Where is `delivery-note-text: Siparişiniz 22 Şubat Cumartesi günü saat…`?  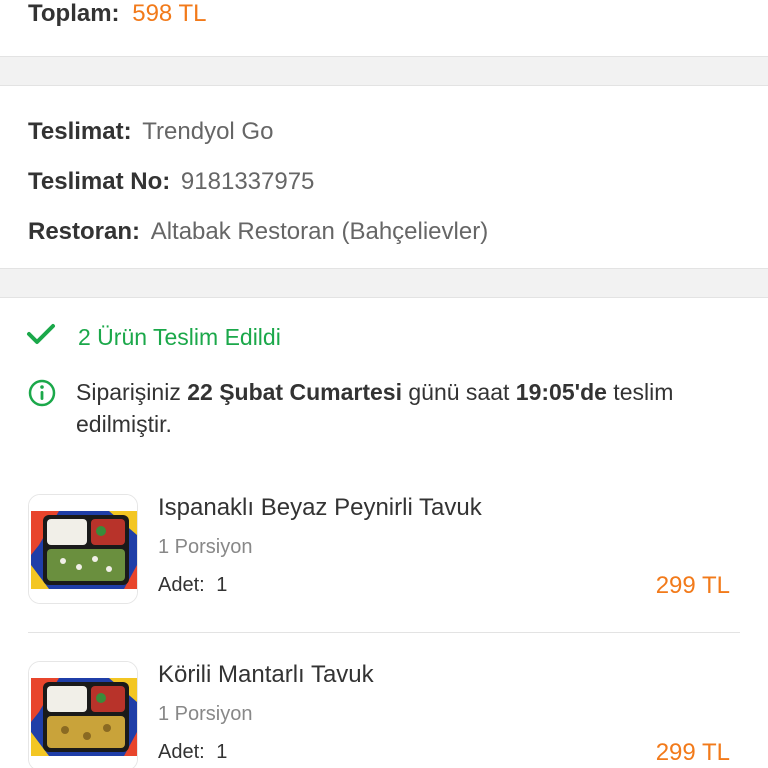
delivery-note-text: Siparişiniz 22 Şubat Cumartesi günü saat… is located at coordinates (412, 408).